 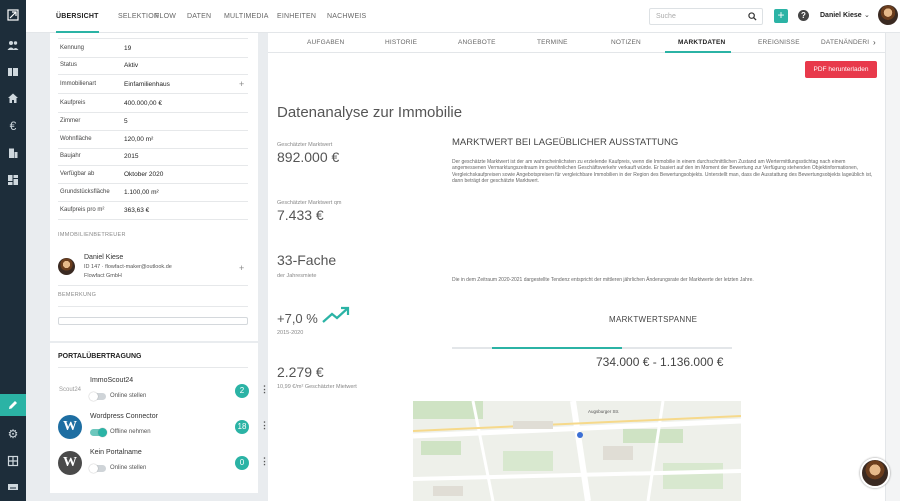 I want to click on add-button: +, so click(x=781, y=16).